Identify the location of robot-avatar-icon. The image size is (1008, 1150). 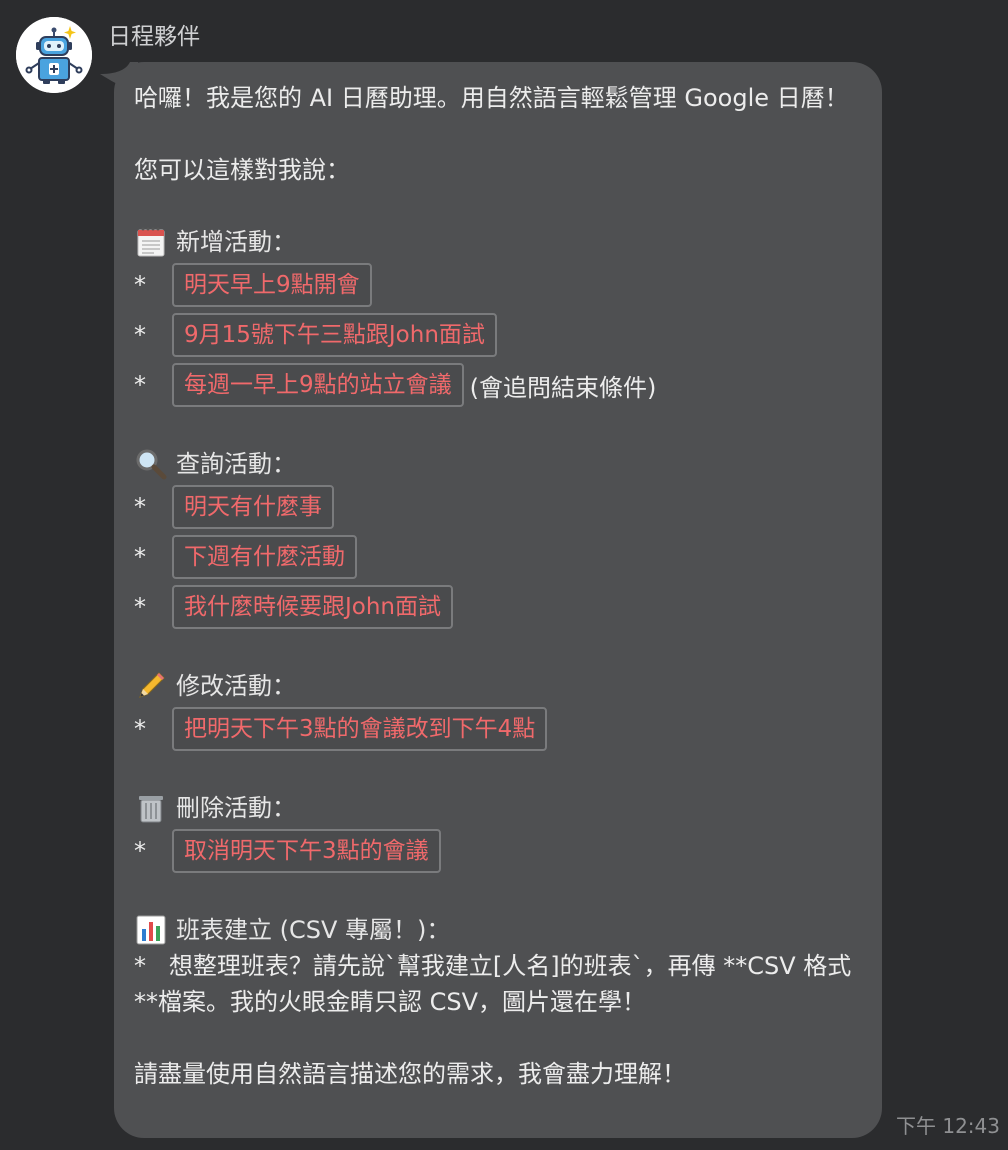
(54, 55).